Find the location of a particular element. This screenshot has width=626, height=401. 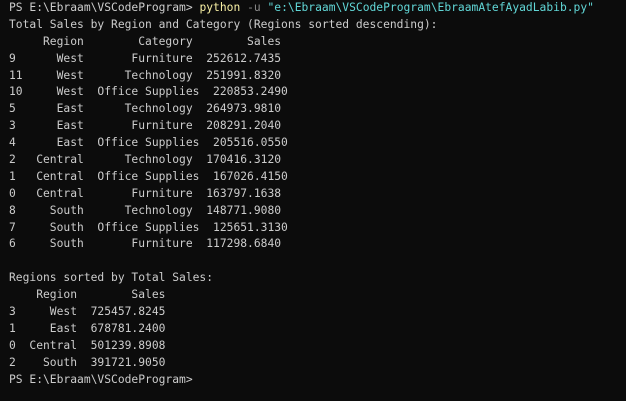

table-row: 11 West Technology 251991.8320 is located at coordinates (145, 75).